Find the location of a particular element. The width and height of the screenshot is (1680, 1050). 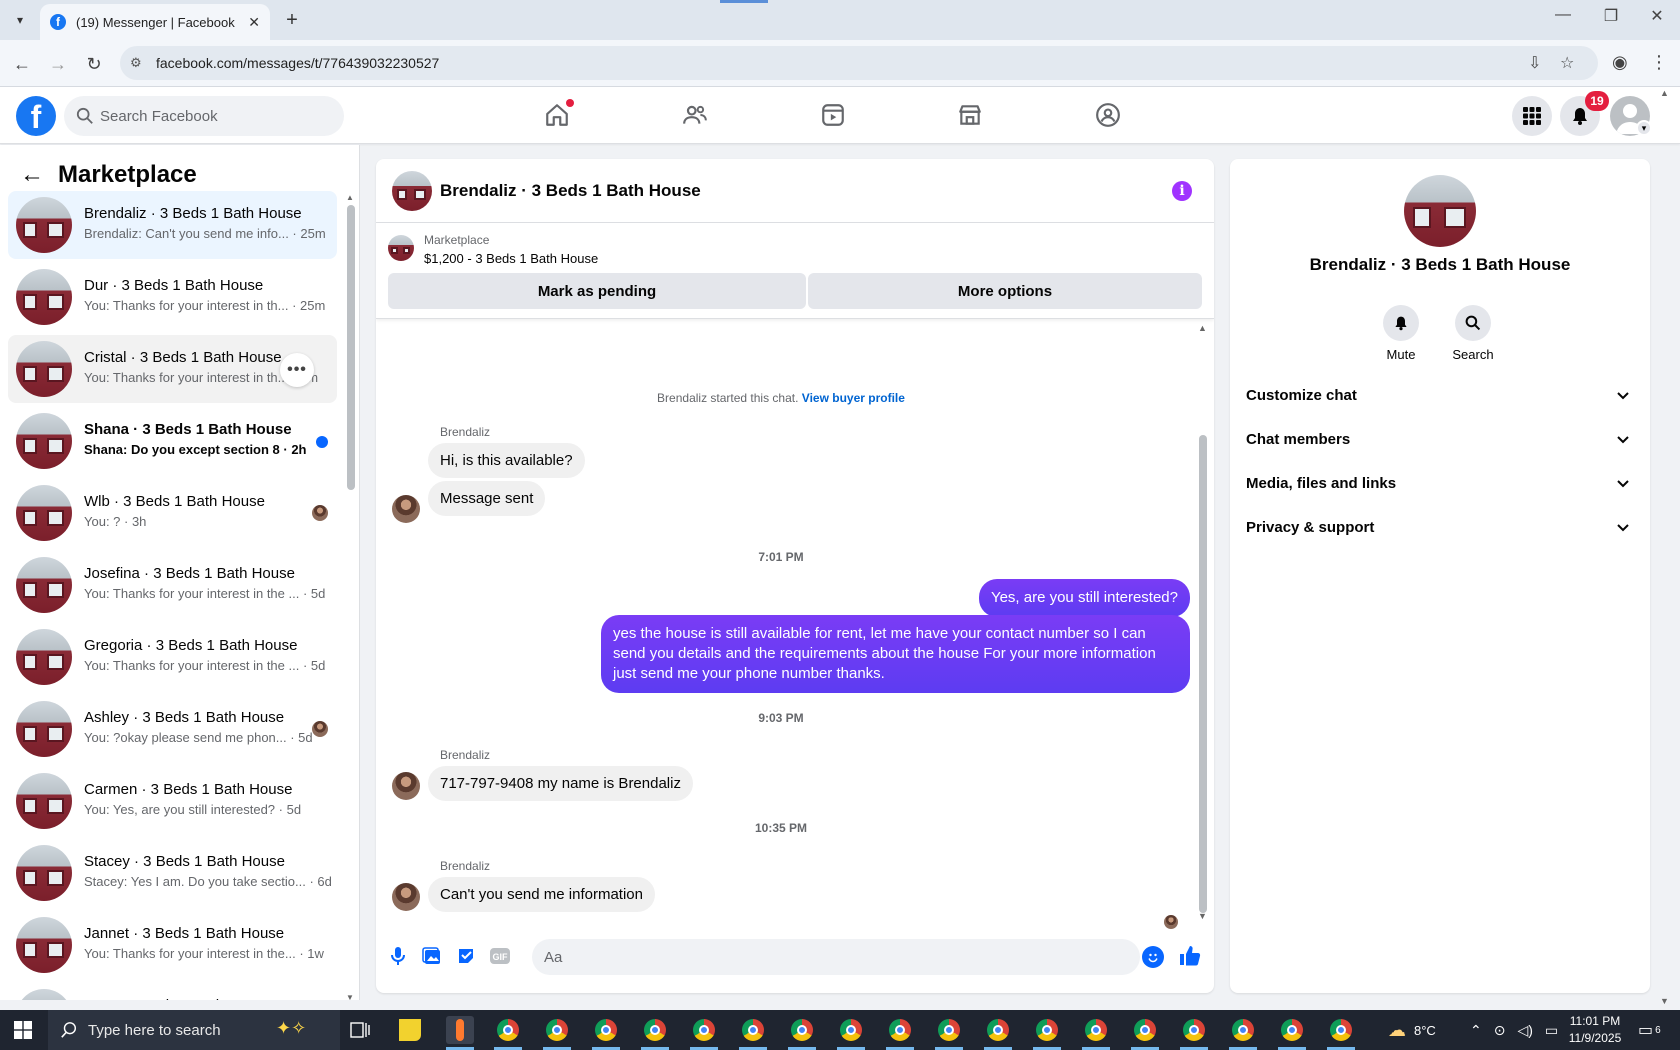

scroll-up-icon: ▲ is located at coordinates (350, 197).